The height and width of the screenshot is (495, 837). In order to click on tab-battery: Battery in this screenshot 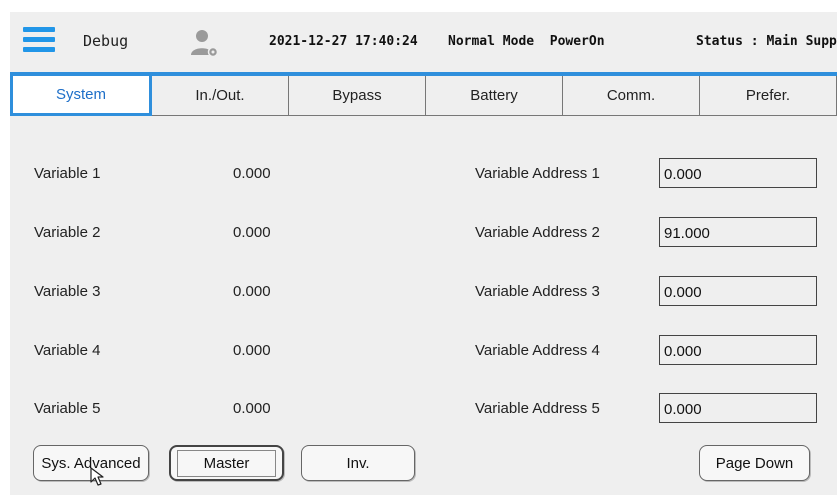, I will do `click(494, 96)`.